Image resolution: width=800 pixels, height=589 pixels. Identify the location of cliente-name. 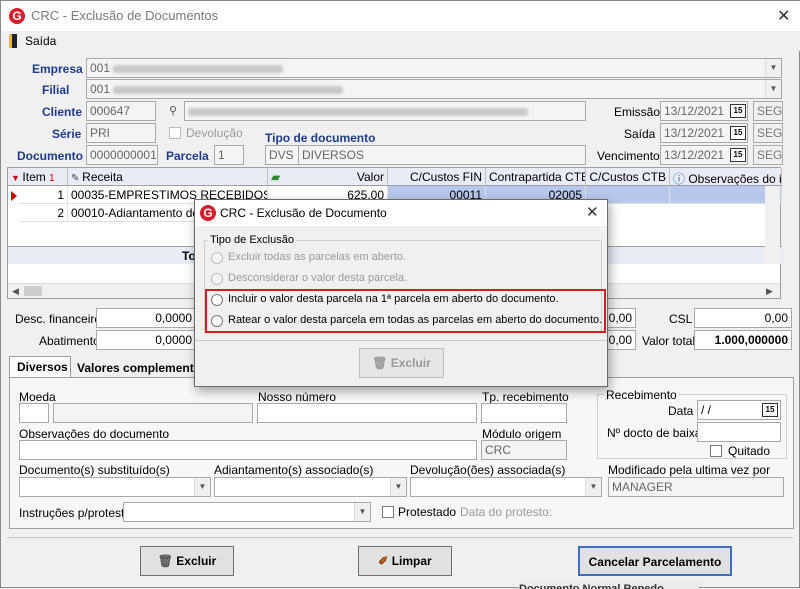
(385, 111).